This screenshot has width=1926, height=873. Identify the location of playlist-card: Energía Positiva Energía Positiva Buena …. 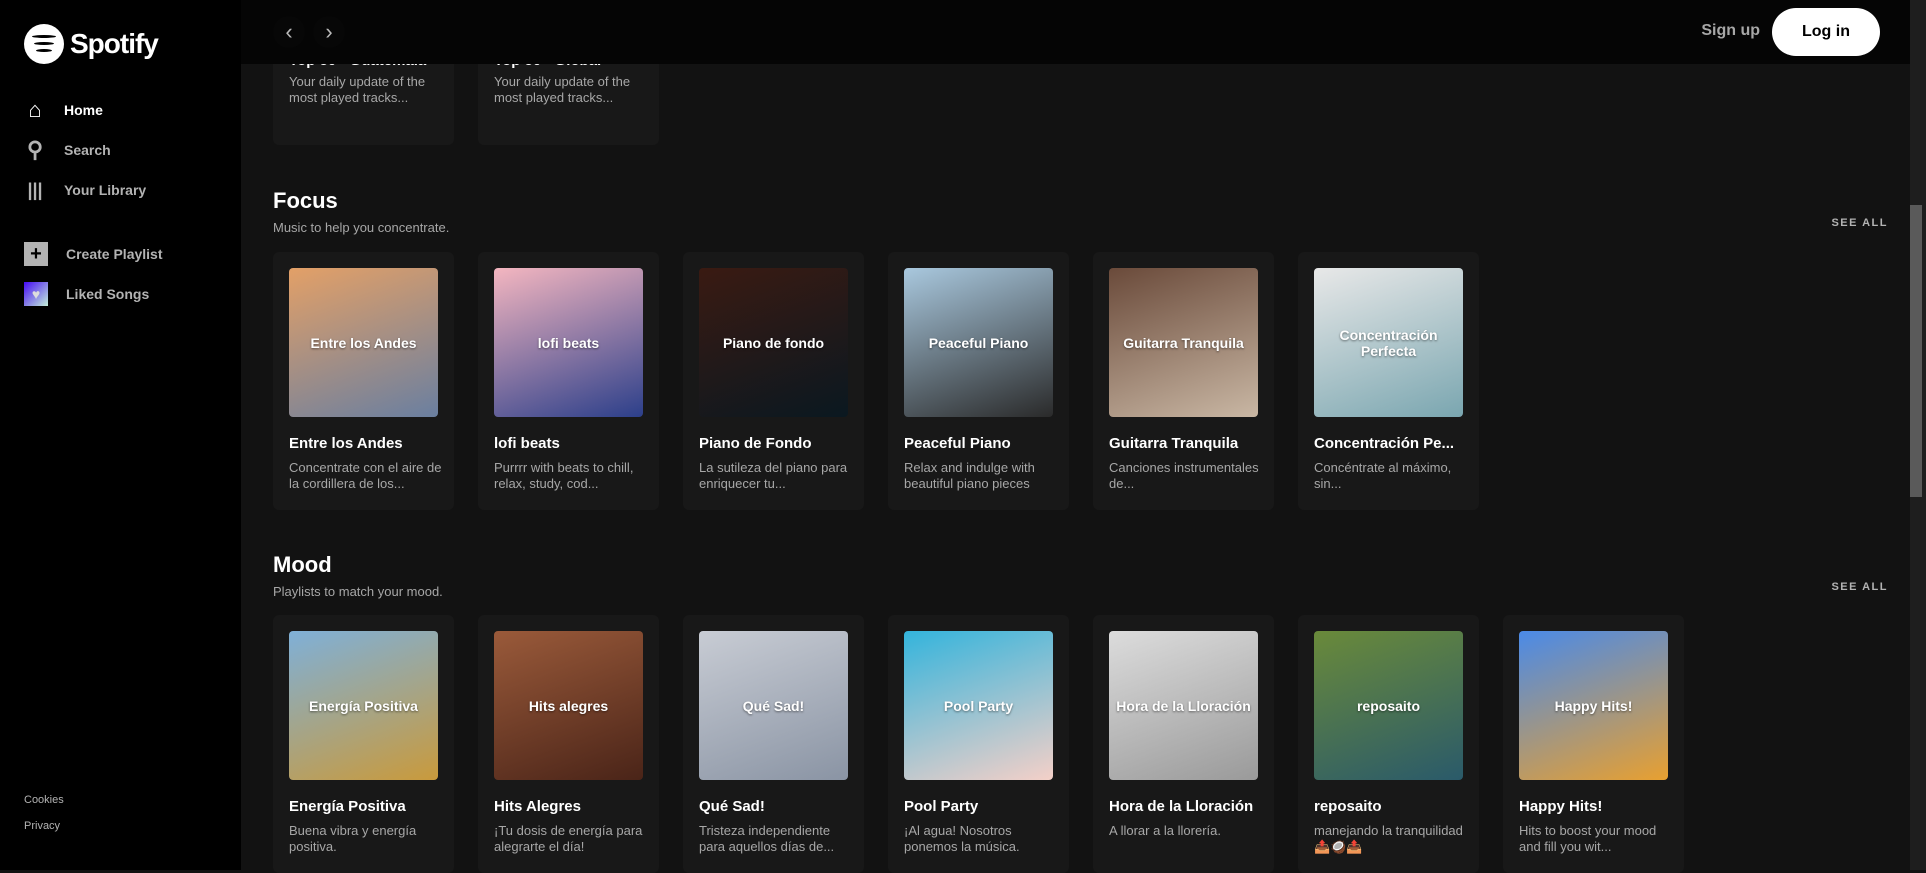
(363, 744).